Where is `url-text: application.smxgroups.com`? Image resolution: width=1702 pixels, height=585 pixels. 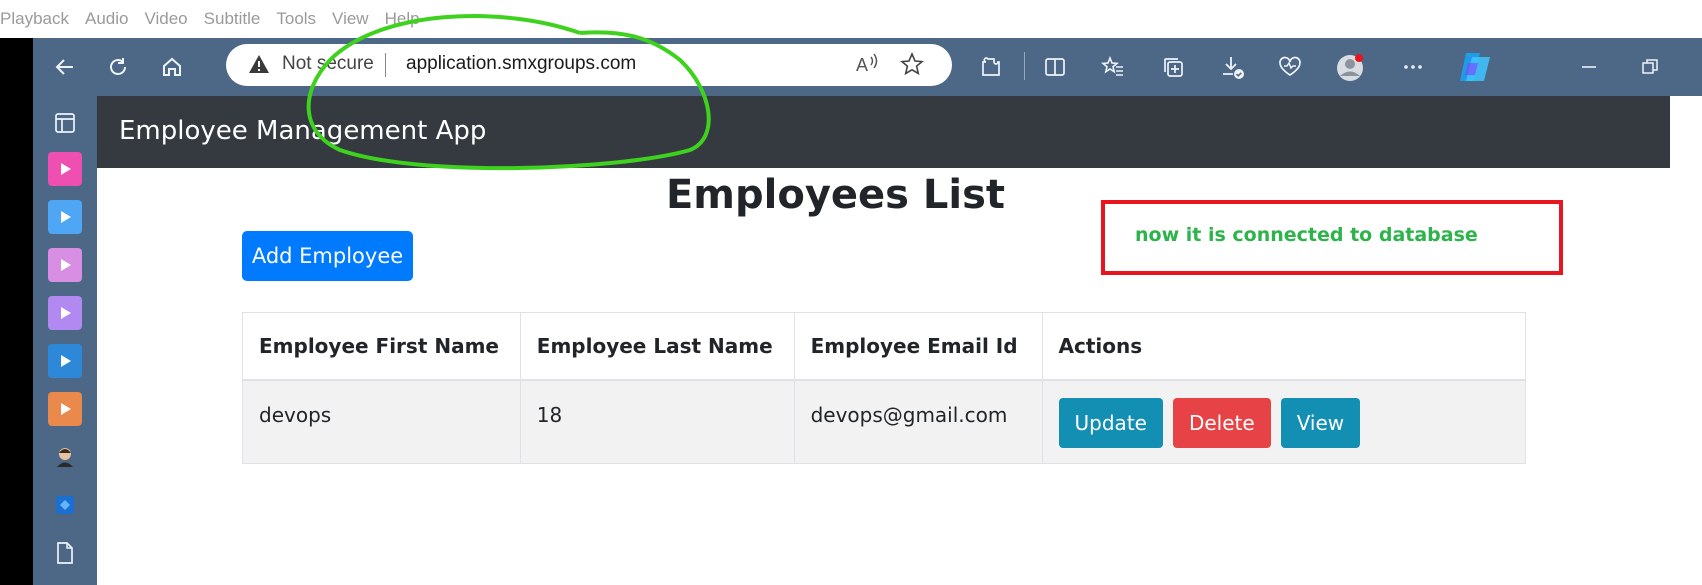
url-text: application.smxgroups.com is located at coordinates (521, 64).